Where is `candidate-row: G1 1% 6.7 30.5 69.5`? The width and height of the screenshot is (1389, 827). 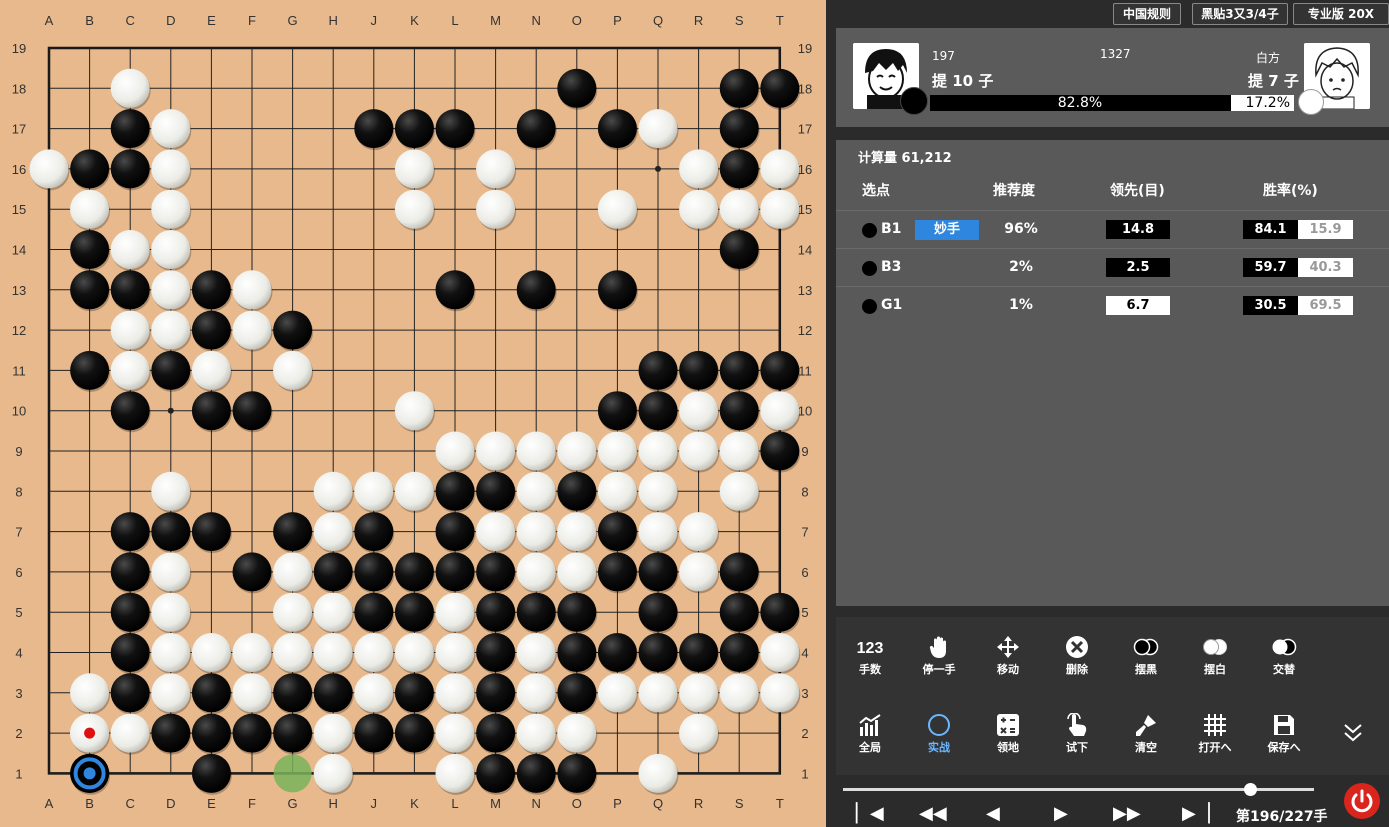
candidate-row: G1 1% 6.7 30.5 69.5 is located at coordinates (1112, 305).